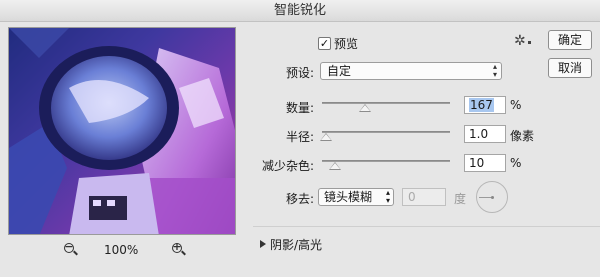 Image resolution: width=600 pixels, height=277 pixels. What do you see at coordinates (263, 244) in the screenshot?
I see `disclosure-triangle-icon` at bounding box center [263, 244].